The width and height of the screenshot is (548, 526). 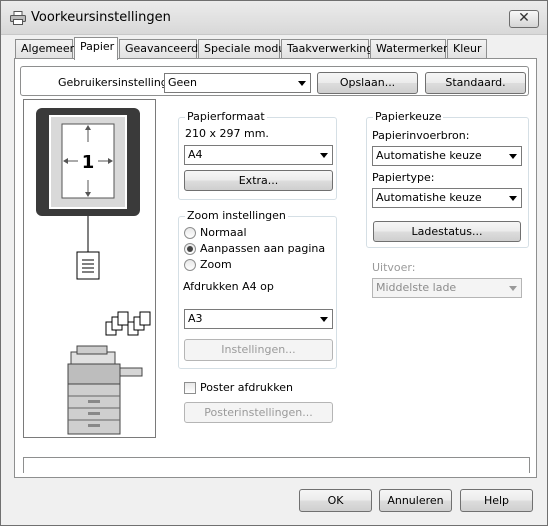 I want to click on preview-page-number: 1, so click(x=88, y=162).